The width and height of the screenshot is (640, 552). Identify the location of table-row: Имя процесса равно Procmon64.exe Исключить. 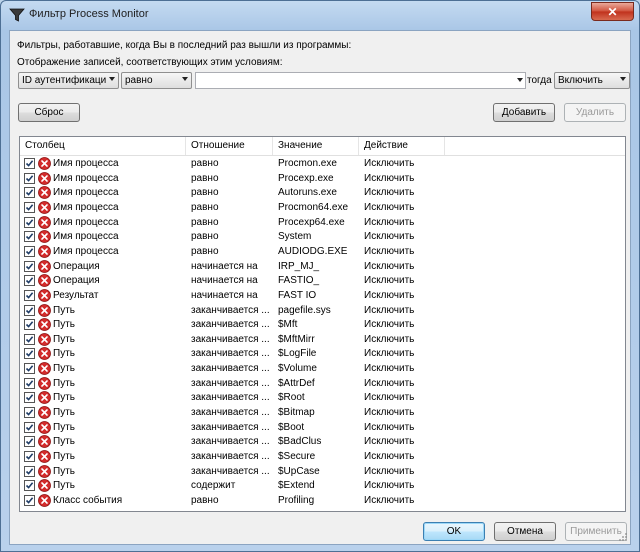
(322, 208).